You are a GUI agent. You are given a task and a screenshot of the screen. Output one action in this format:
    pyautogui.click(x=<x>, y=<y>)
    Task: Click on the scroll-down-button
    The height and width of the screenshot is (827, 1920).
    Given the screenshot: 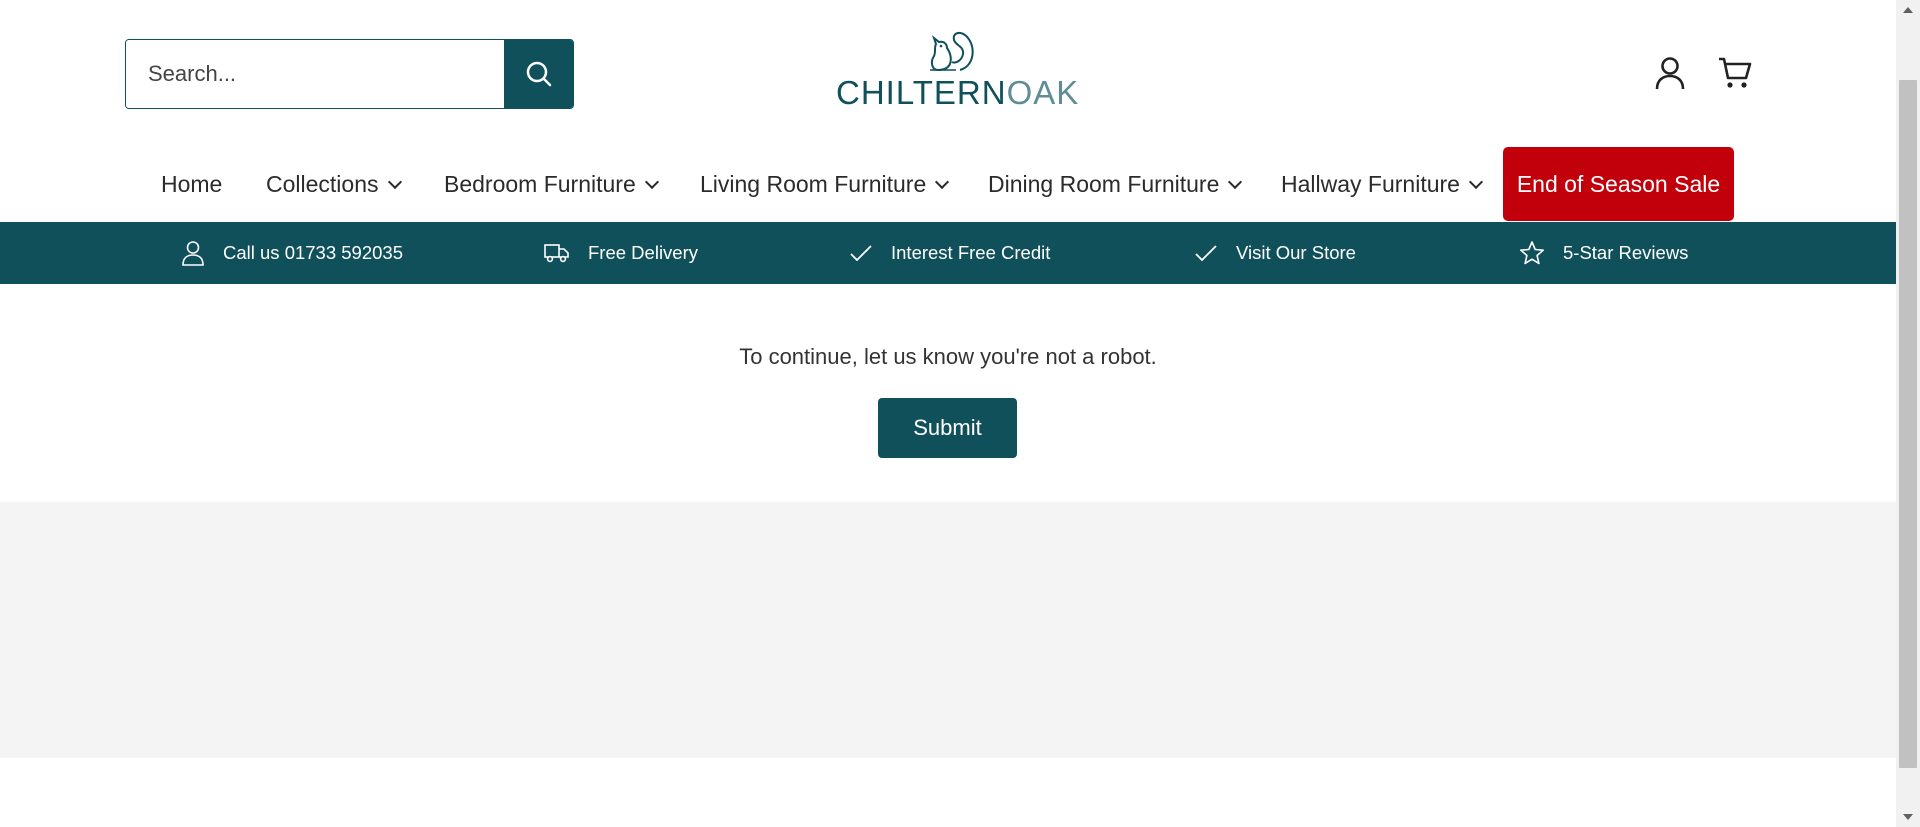 What is the action you would take?
    pyautogui.click(x=1908, y=817)
    